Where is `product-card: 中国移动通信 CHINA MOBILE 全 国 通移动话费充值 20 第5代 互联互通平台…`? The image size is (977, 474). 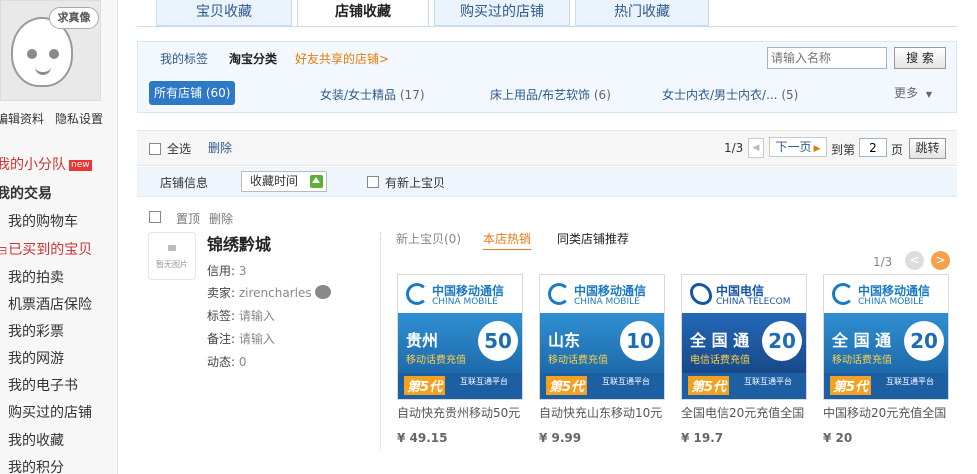 product-card: 中国移动通信 CHINA MOBILE 全 国 通移动话费充值 20 第5代 互联互通平台… is located at coordinates (886, 359).